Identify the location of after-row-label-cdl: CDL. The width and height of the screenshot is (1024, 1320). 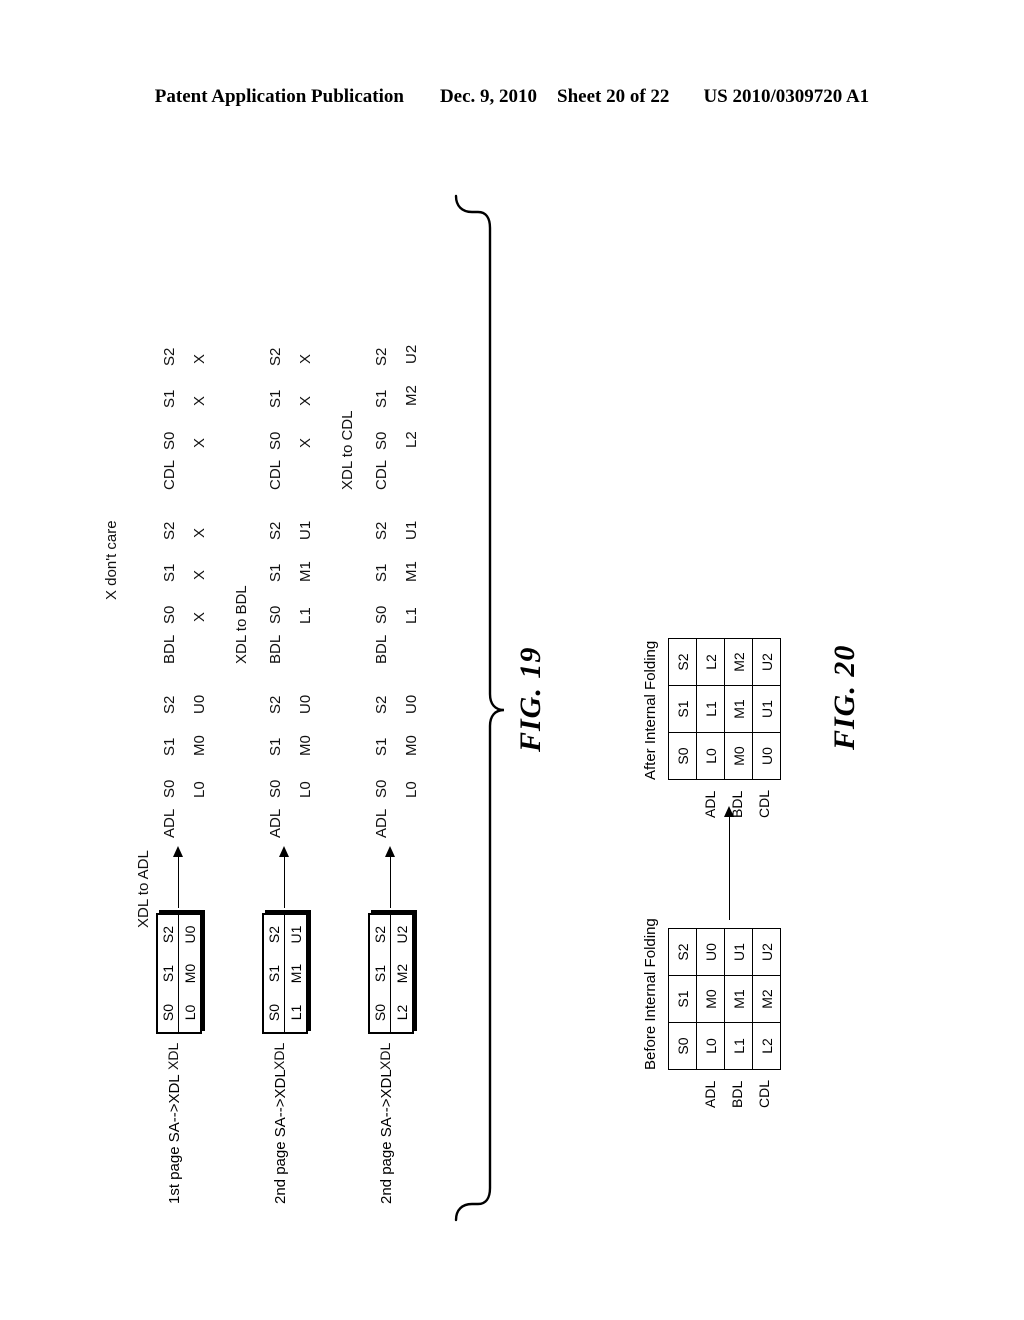
(764, 803).